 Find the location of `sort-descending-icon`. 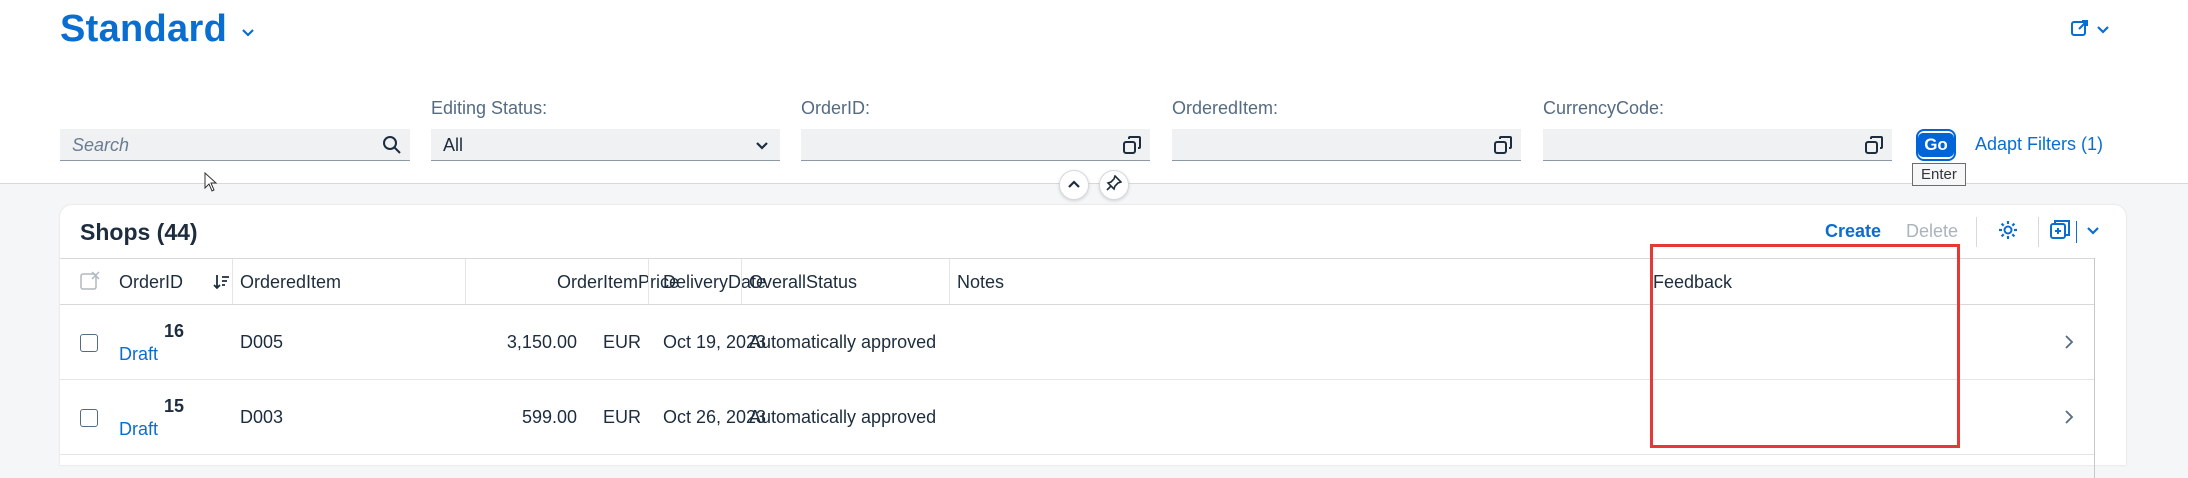

sort-descending-icon is located at coordinates (221, 284).